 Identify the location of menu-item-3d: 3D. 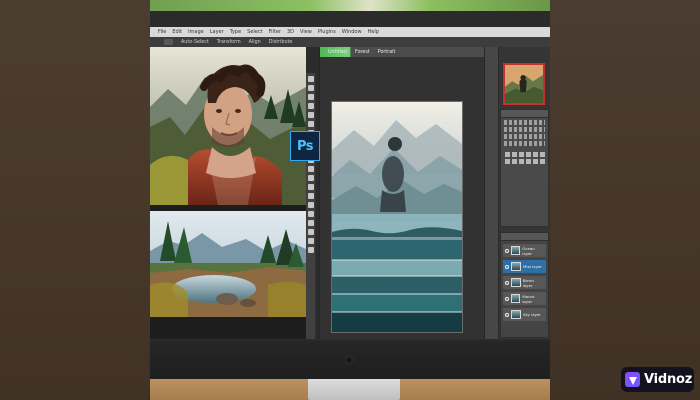
(290, 32).